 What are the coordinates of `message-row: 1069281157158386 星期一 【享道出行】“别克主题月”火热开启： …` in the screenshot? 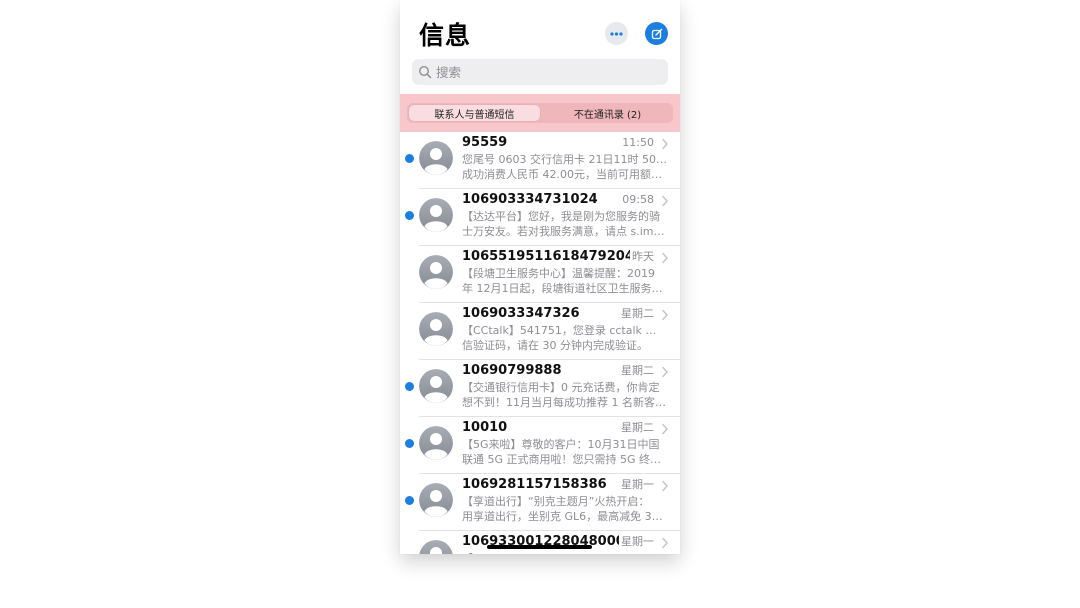 It's located at (540, 502).